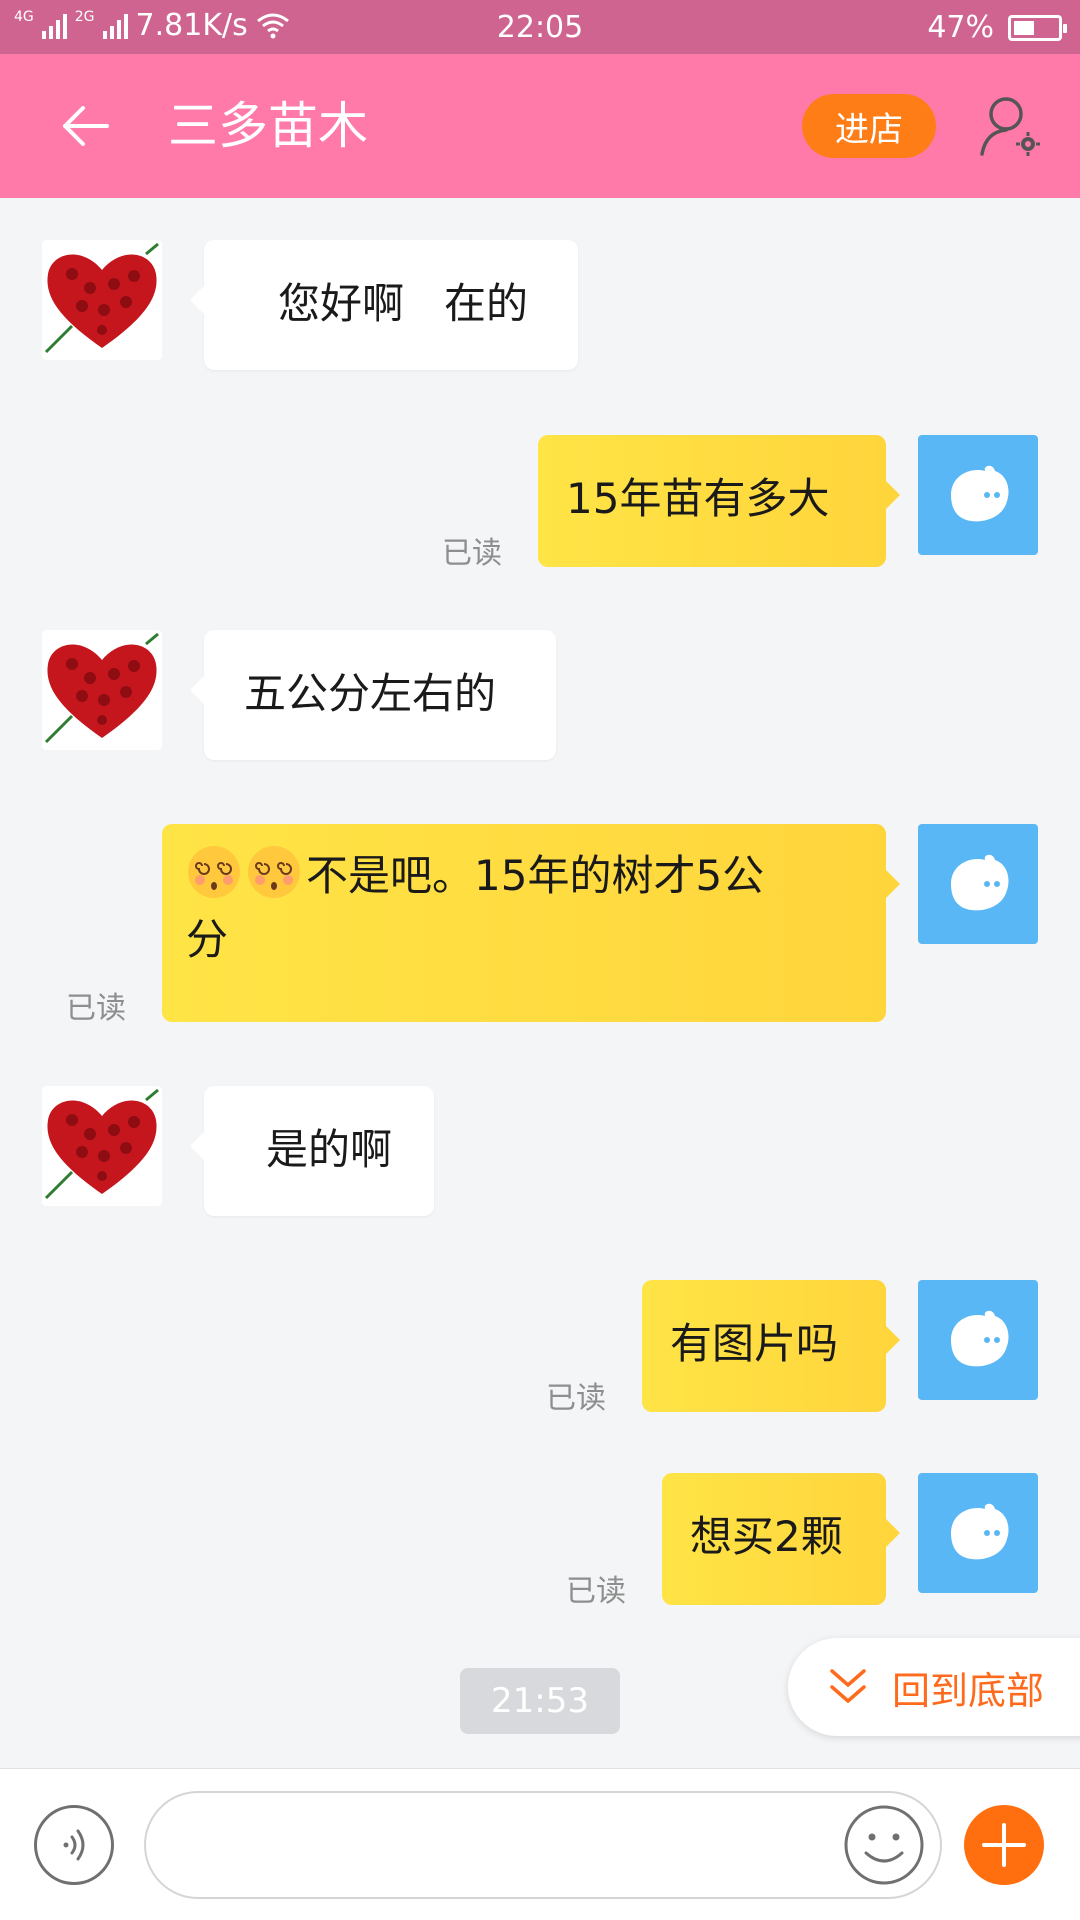 The width and height of the screenshot is (1080, 1920). I want to click on user-settings-button, so click(1010, 126).